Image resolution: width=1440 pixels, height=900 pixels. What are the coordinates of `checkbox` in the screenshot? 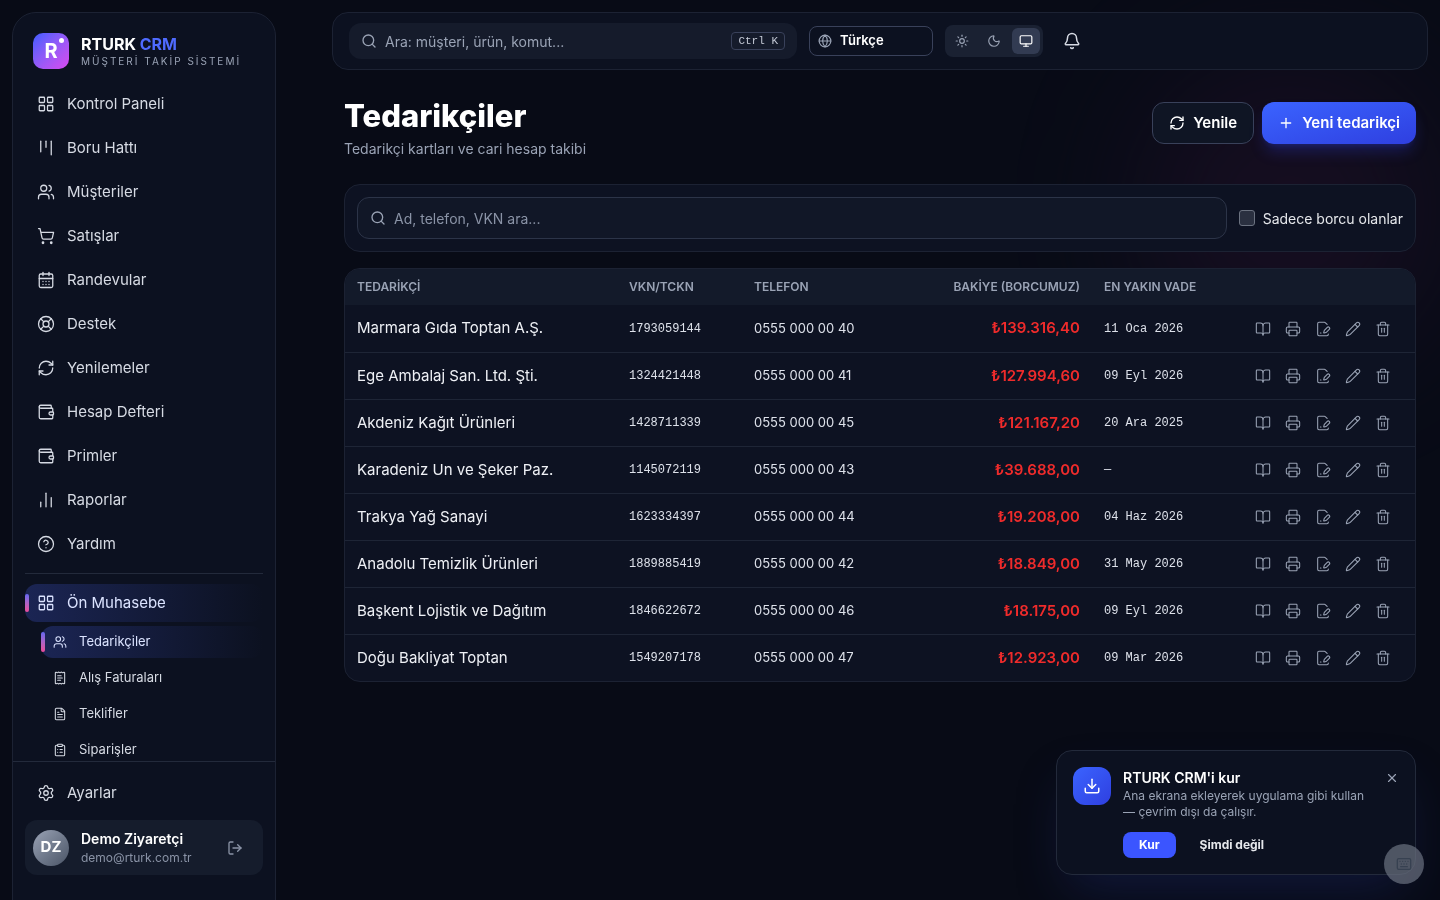 It's located at (1246, 218).